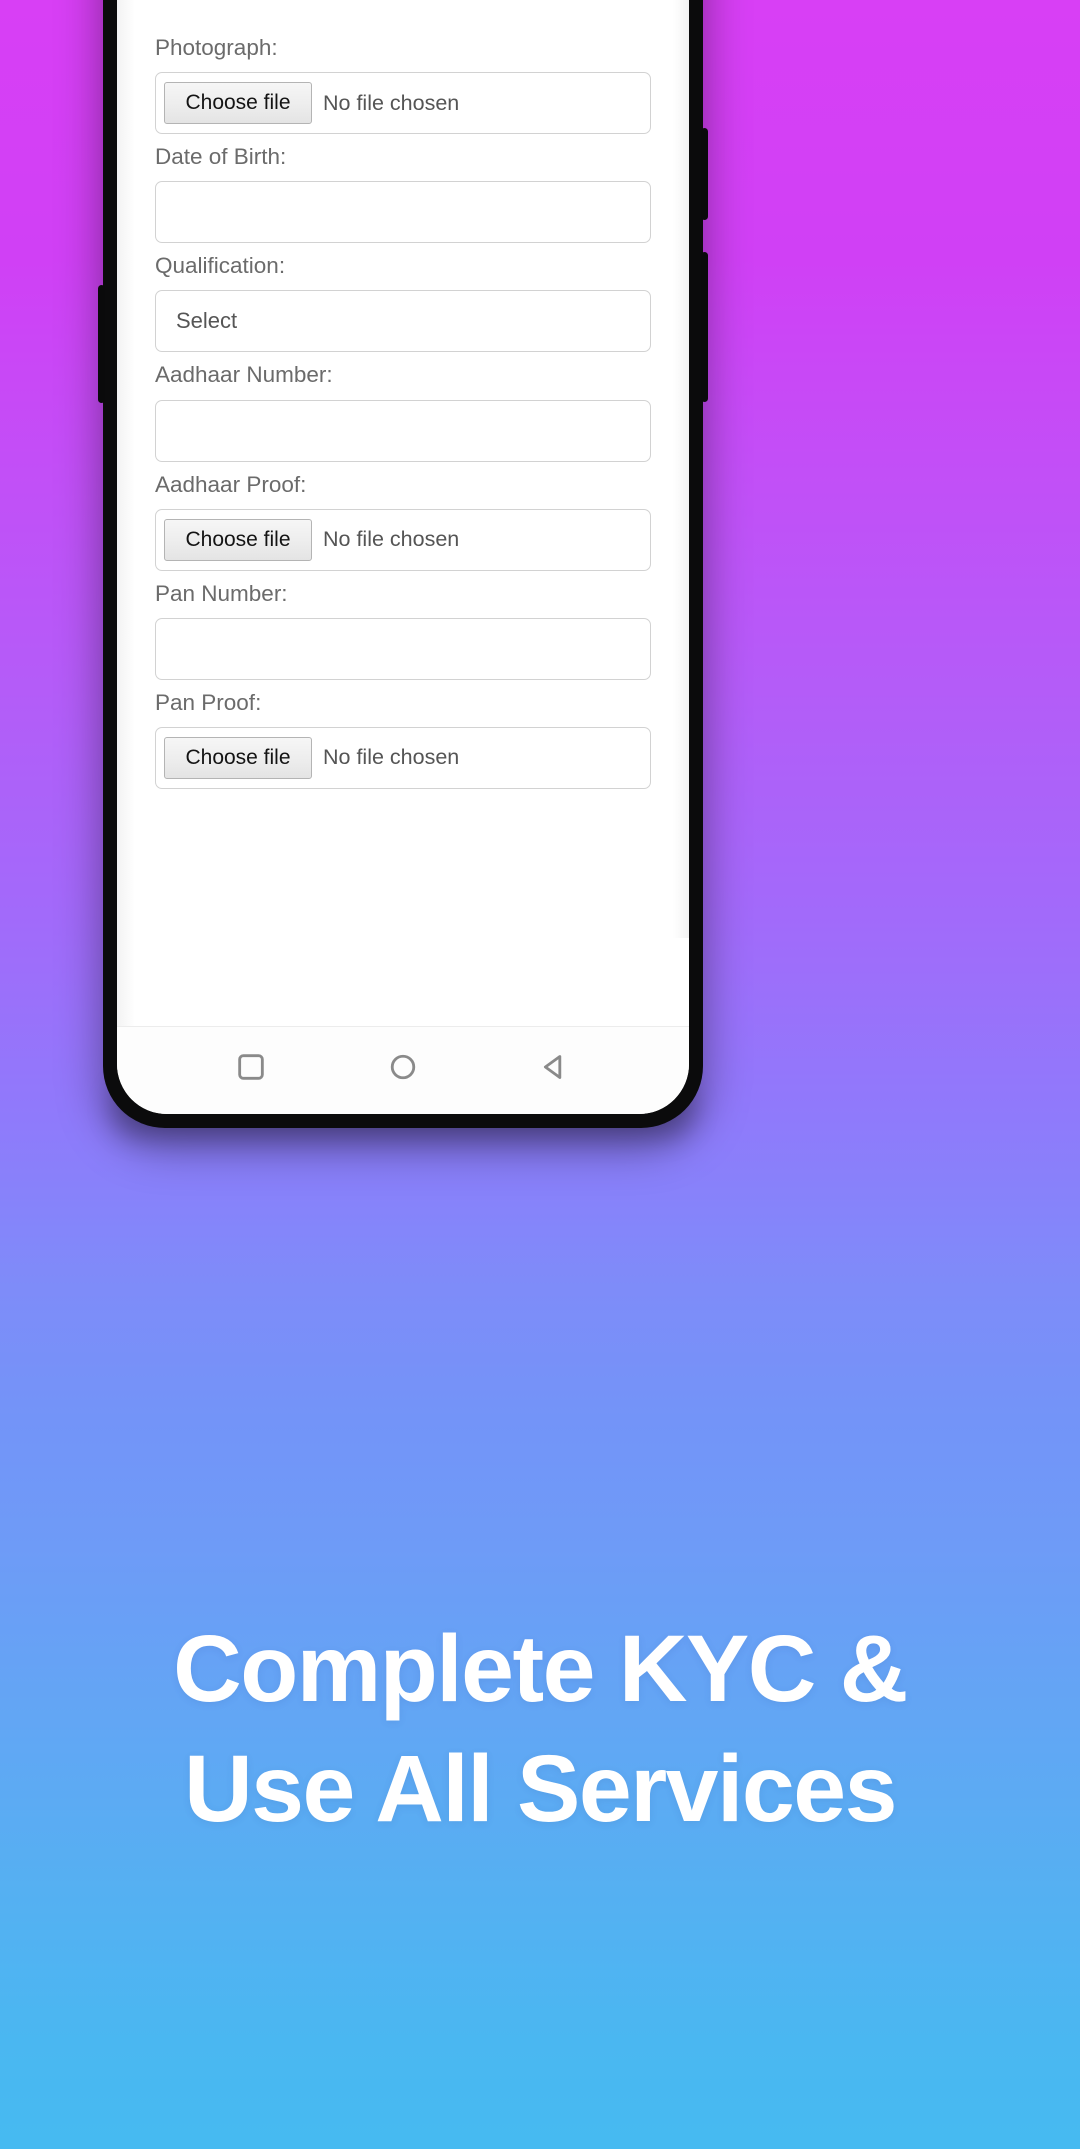  I want to click on field-qualification-label: Qualification:, so click(220, 266).